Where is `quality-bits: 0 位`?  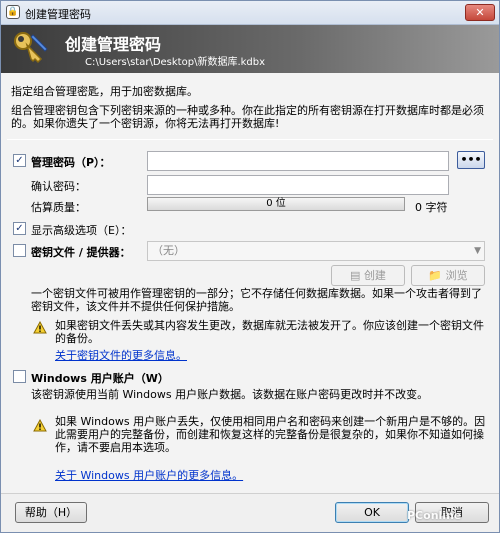
quality-bits: 0 位 is located at coordinates (276, 203).